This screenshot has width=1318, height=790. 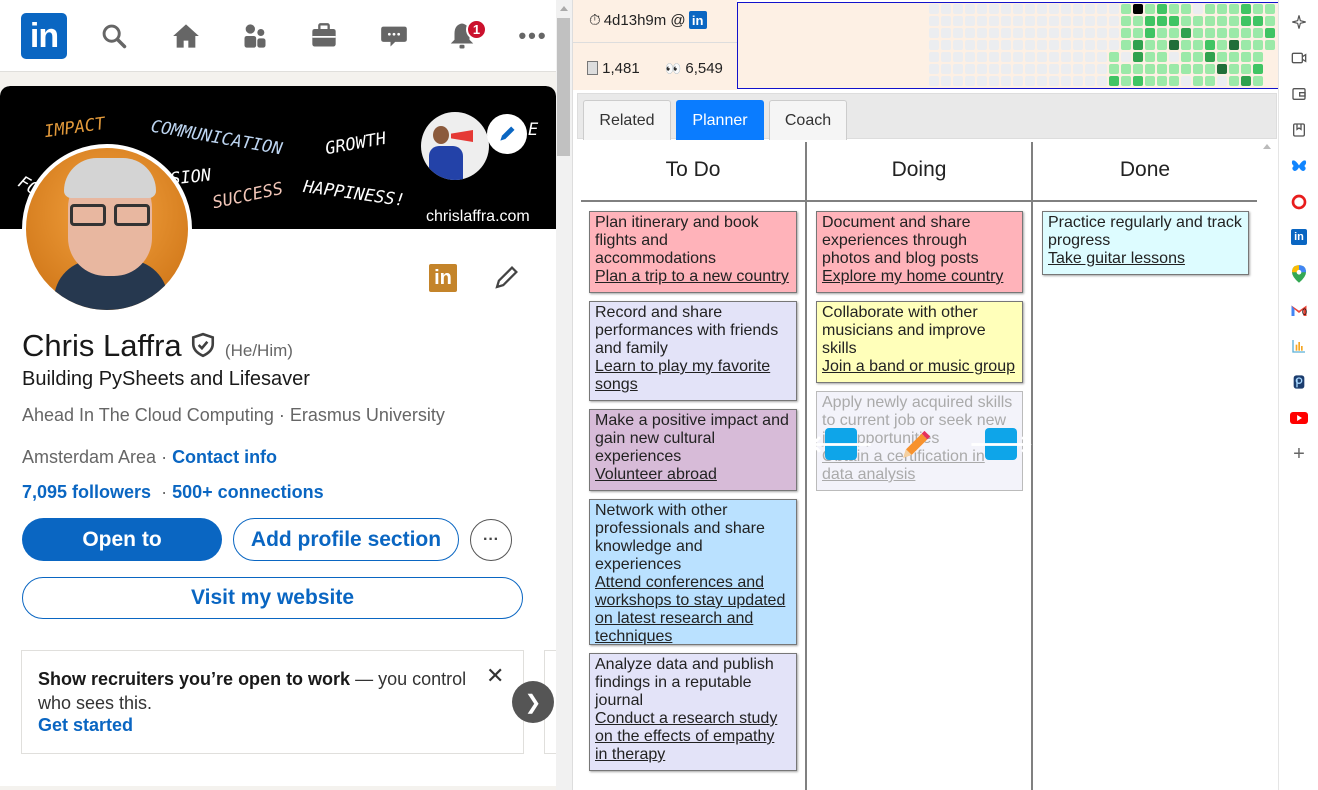 What do you see at coordinates (841, 444) in the screenshot?
I see `move-left-button: 🡐` at bounding box center [841, 444].